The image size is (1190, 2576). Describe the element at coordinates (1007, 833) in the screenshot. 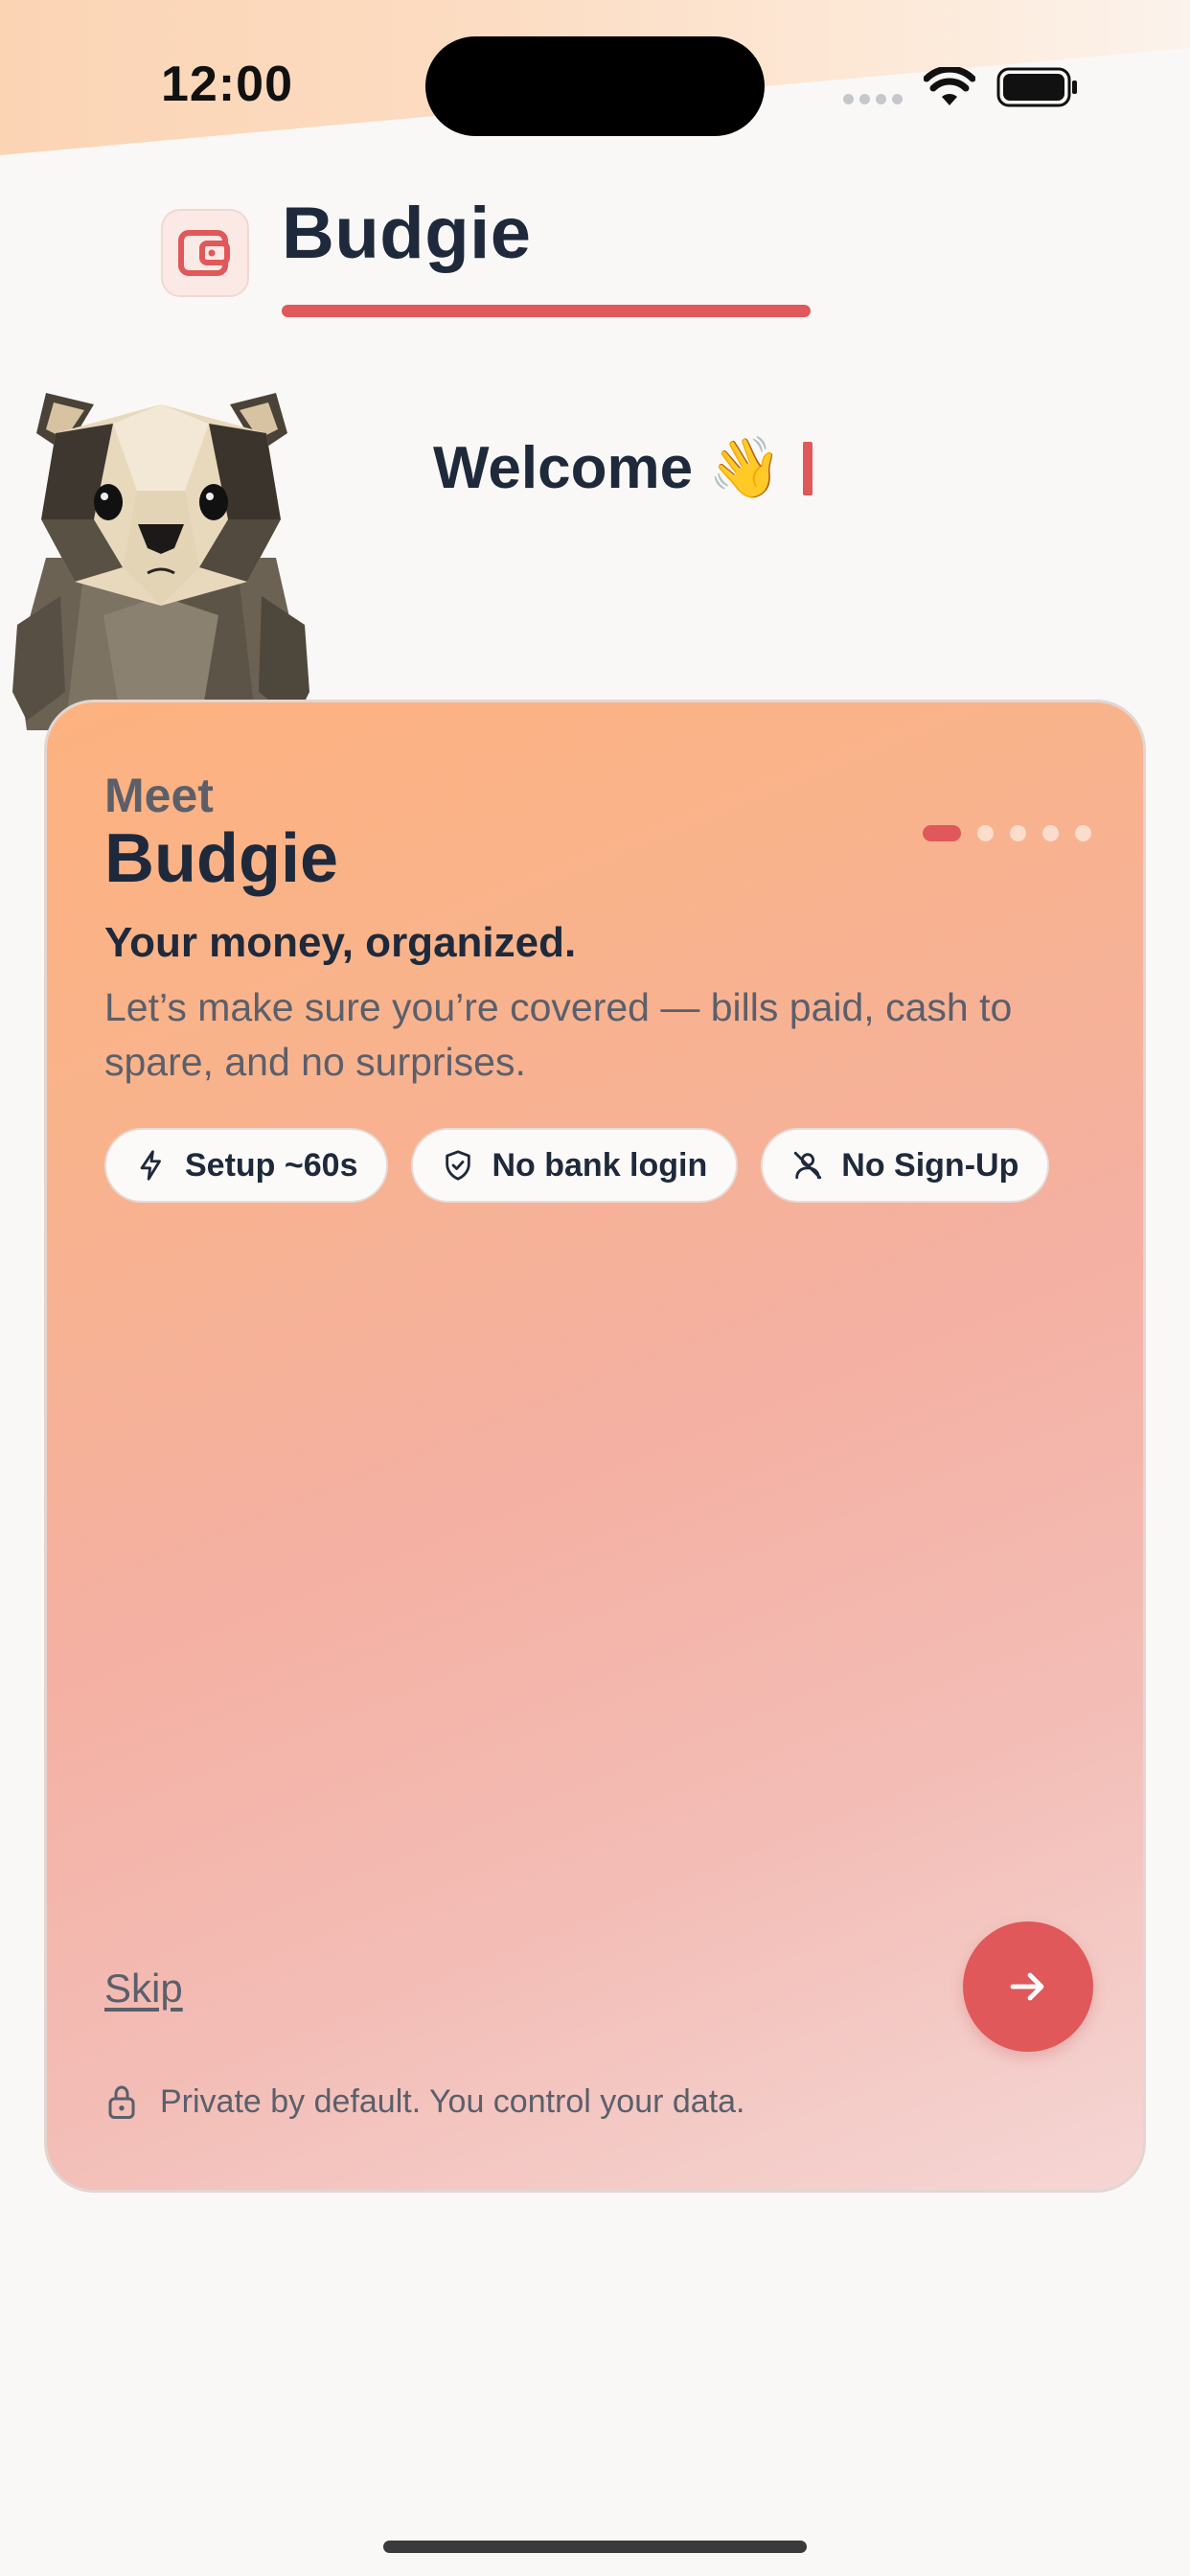

I see `page-indicator` at that location.